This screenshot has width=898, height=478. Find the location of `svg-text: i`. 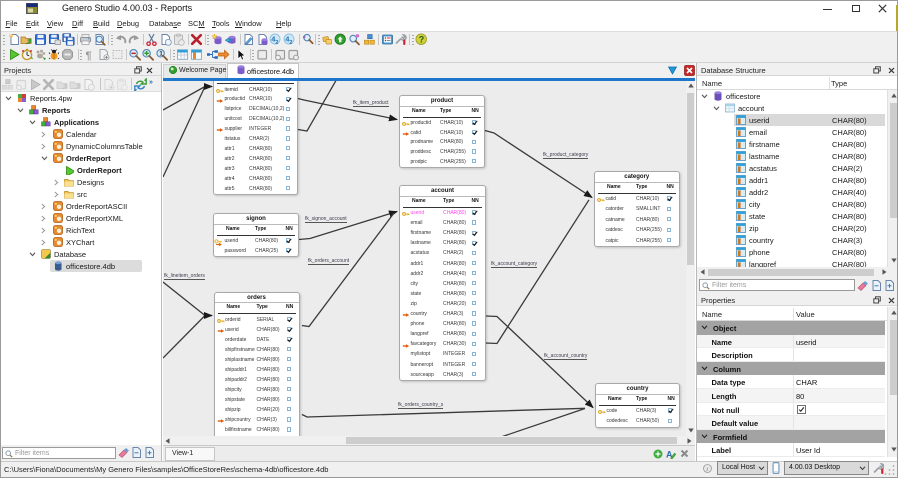

svg-text: i is located at coordinates (707, 469).